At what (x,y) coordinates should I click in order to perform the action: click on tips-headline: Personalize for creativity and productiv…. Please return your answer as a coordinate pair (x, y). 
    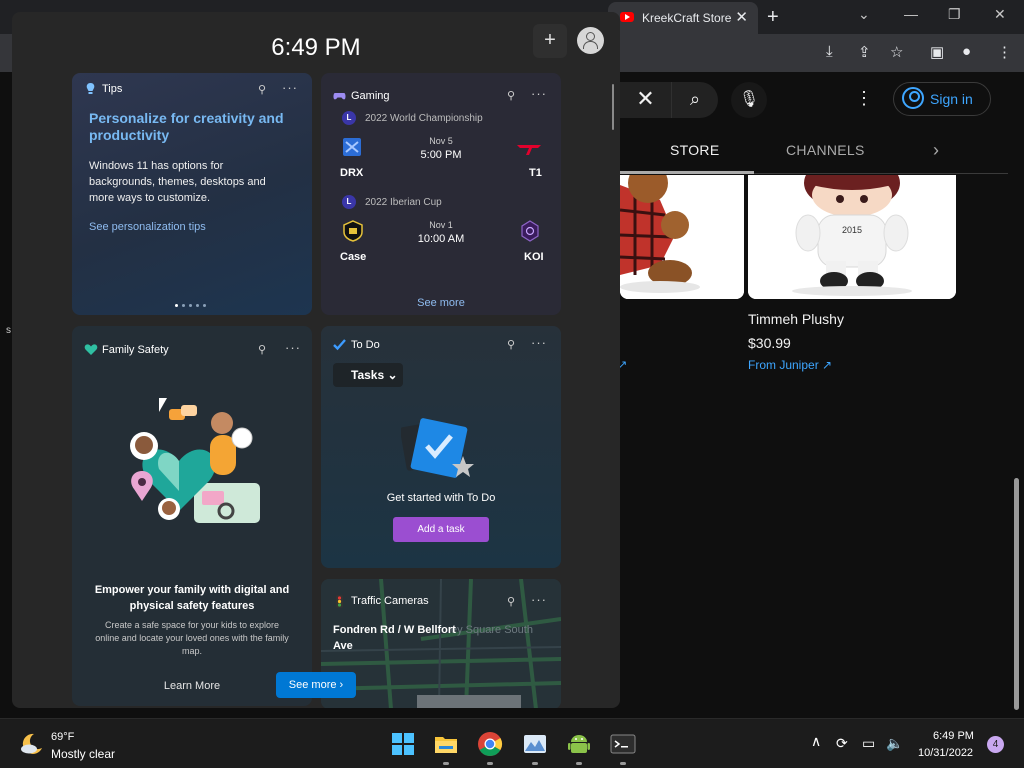
    Looking at the image, I should click on (194, 127).